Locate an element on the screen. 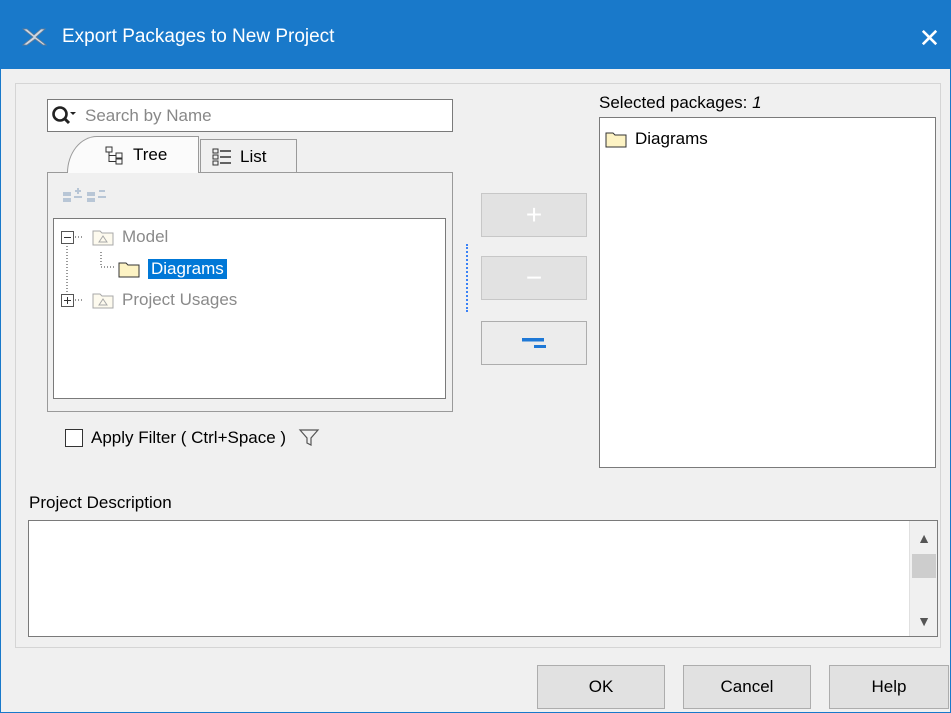  selected-packages-label: Selected packages: 1 is located at coordinates (680, 103).